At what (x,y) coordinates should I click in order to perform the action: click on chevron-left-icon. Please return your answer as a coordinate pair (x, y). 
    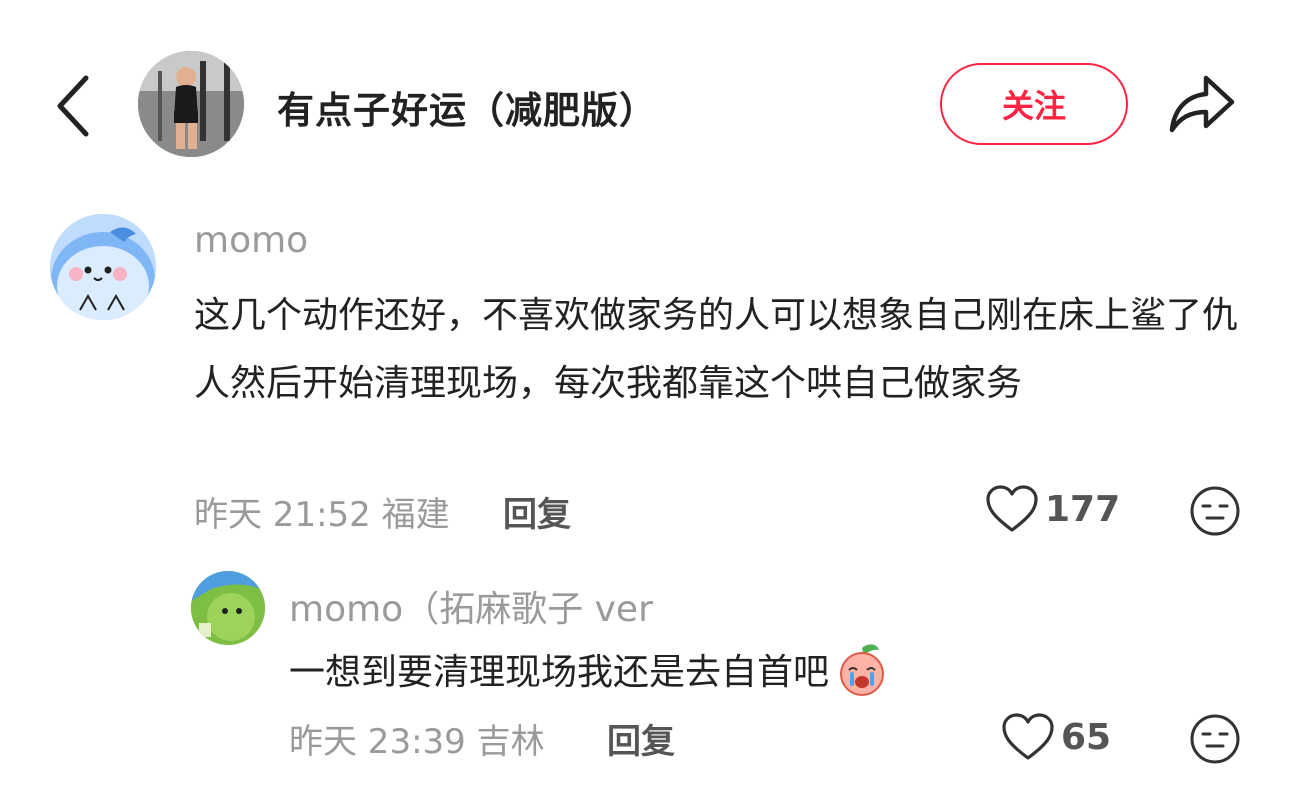
    Looking at the image, I should click on (73, 106).